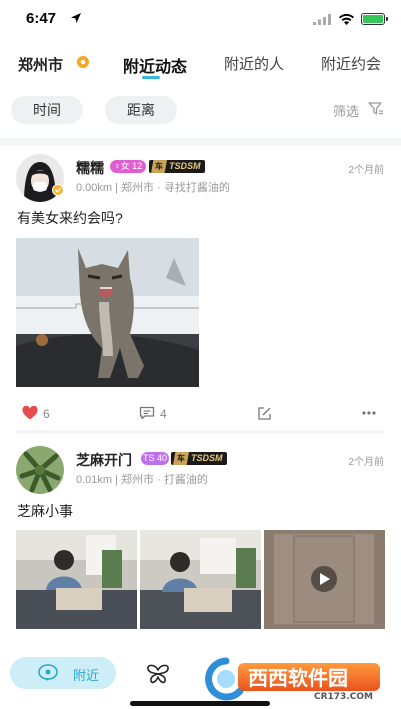  Describe the element at coordinates (200, 703) in the screenshot. I see `home-indicator` at that location.